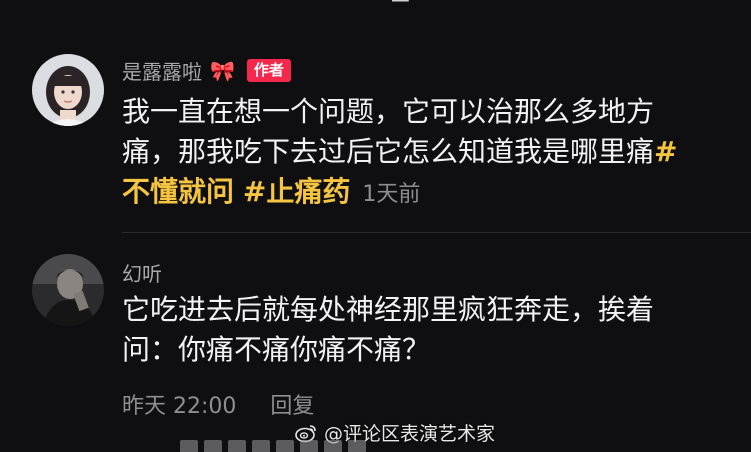 This screenshot has height=452, width=751. I want to click on hashtag-mark: #, so click(665, 151).